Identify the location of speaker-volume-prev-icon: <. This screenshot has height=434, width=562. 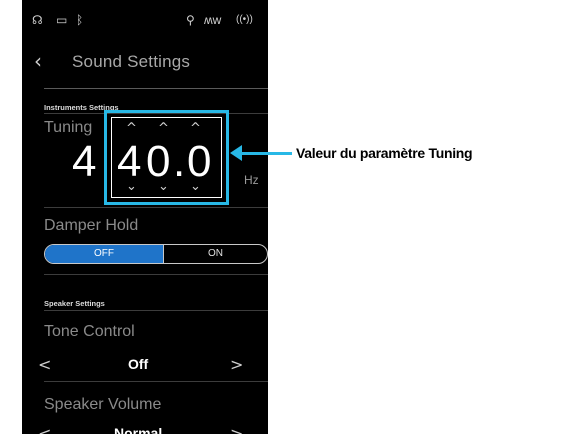
(44, 430).